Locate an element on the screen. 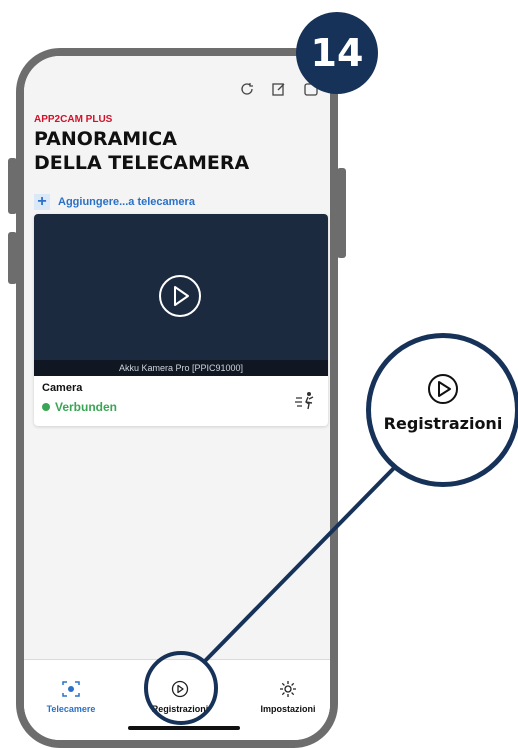 This screenshot has width=518, height=748. app-brand: APP2CAM PLUS is located at coordinates (73, 119).